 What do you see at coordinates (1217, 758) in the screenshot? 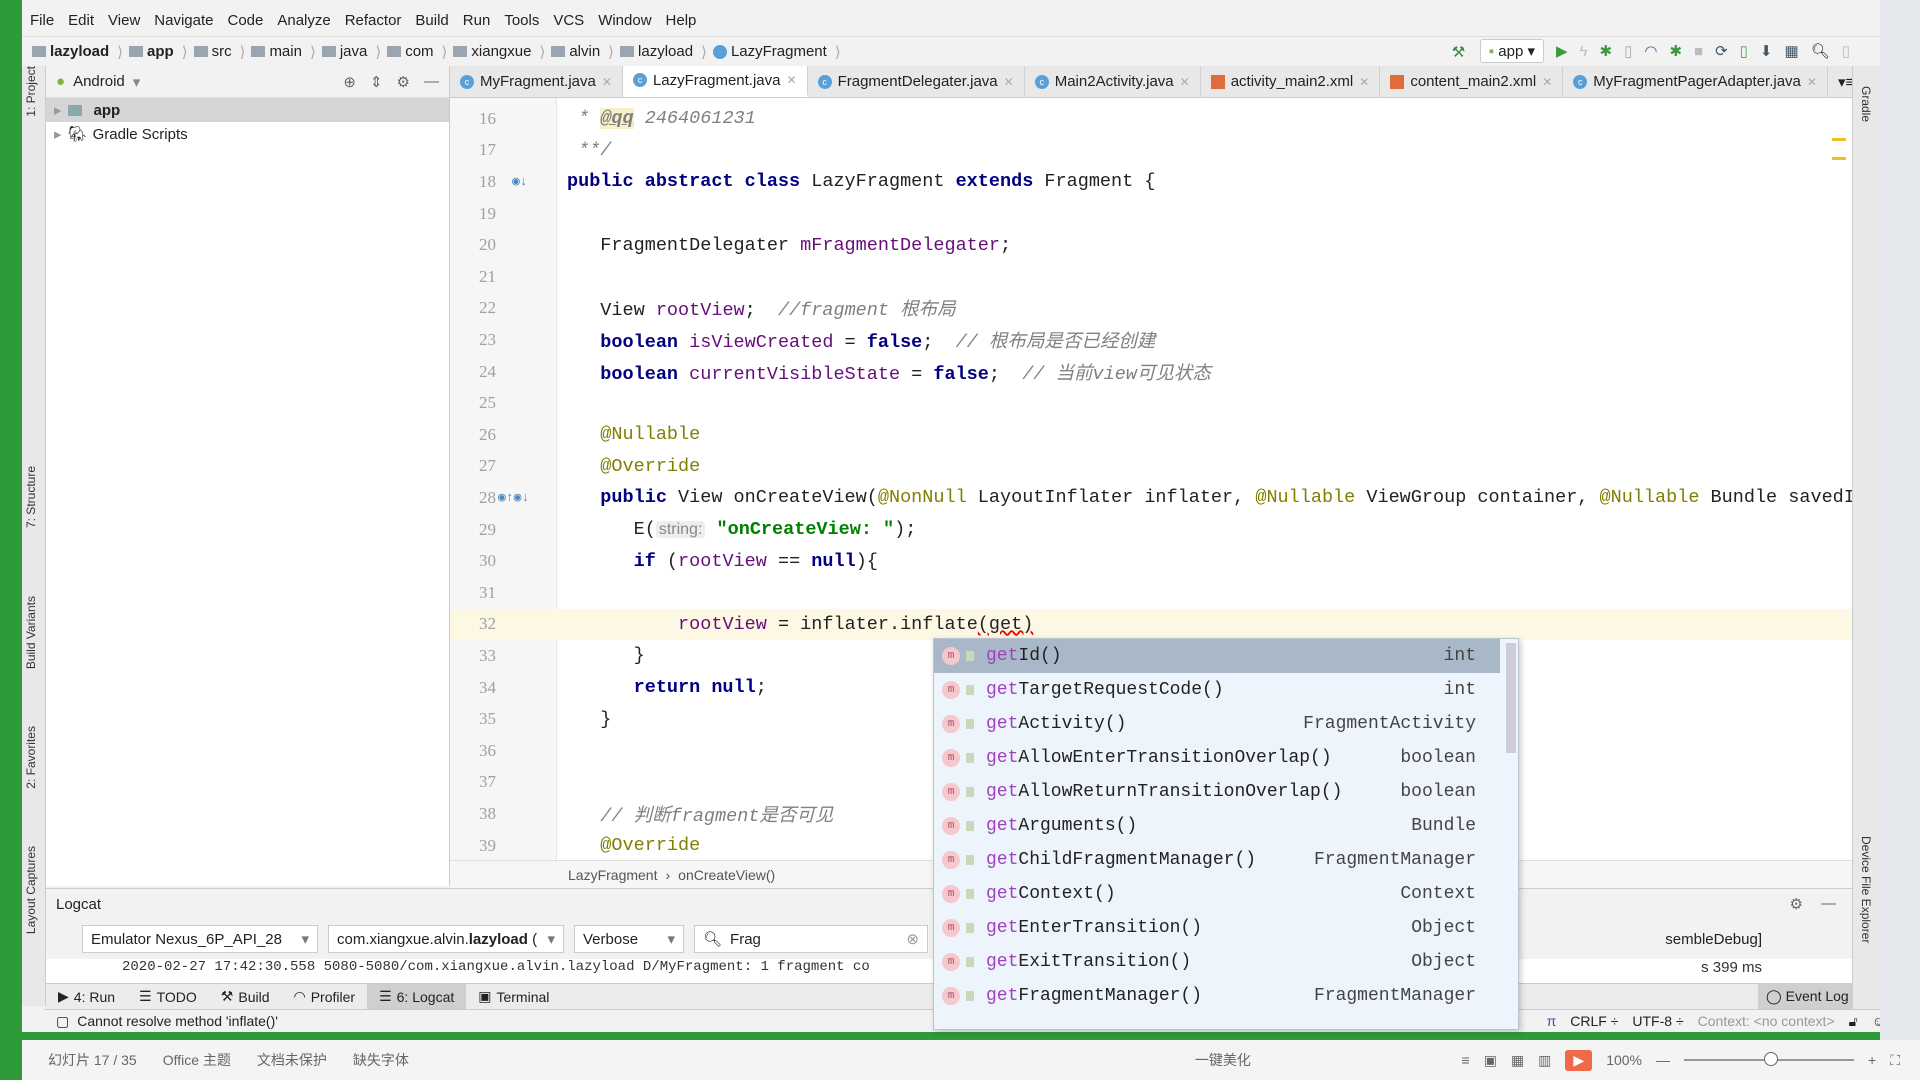
I see `completion-item: m get AllowEnterTransitionOverlap() boolean` at bounding box center [1217, 758].